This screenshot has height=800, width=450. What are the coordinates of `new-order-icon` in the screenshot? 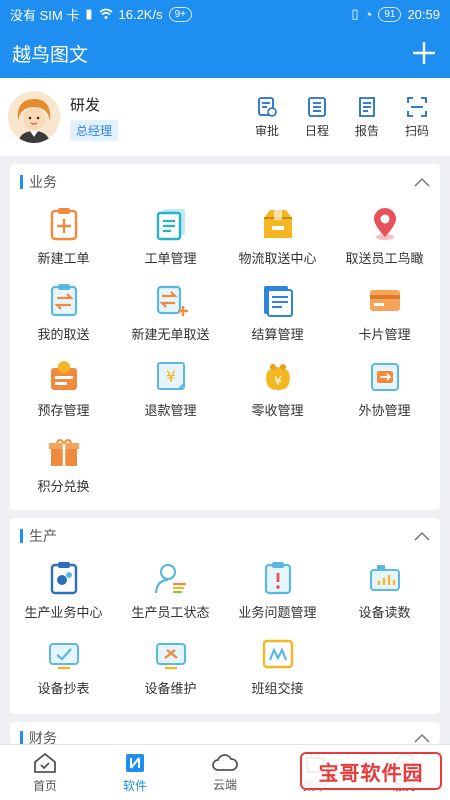 It's located at (63, 224).